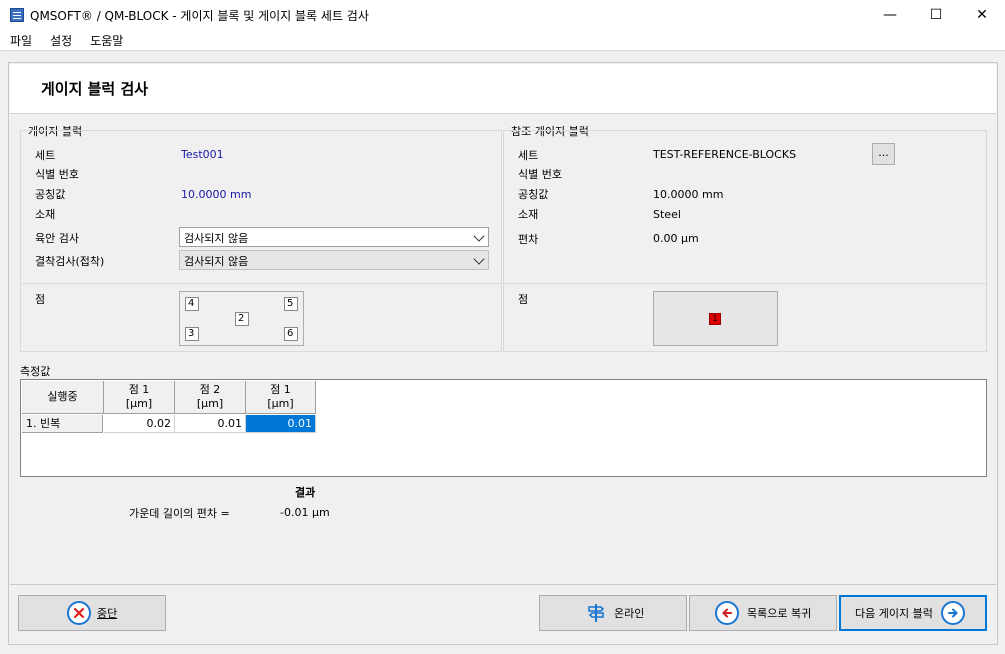 This screenshot has height=654, width=1005. I want to click on menu-bar: 파일 설정 도움말, so click(502, 40).